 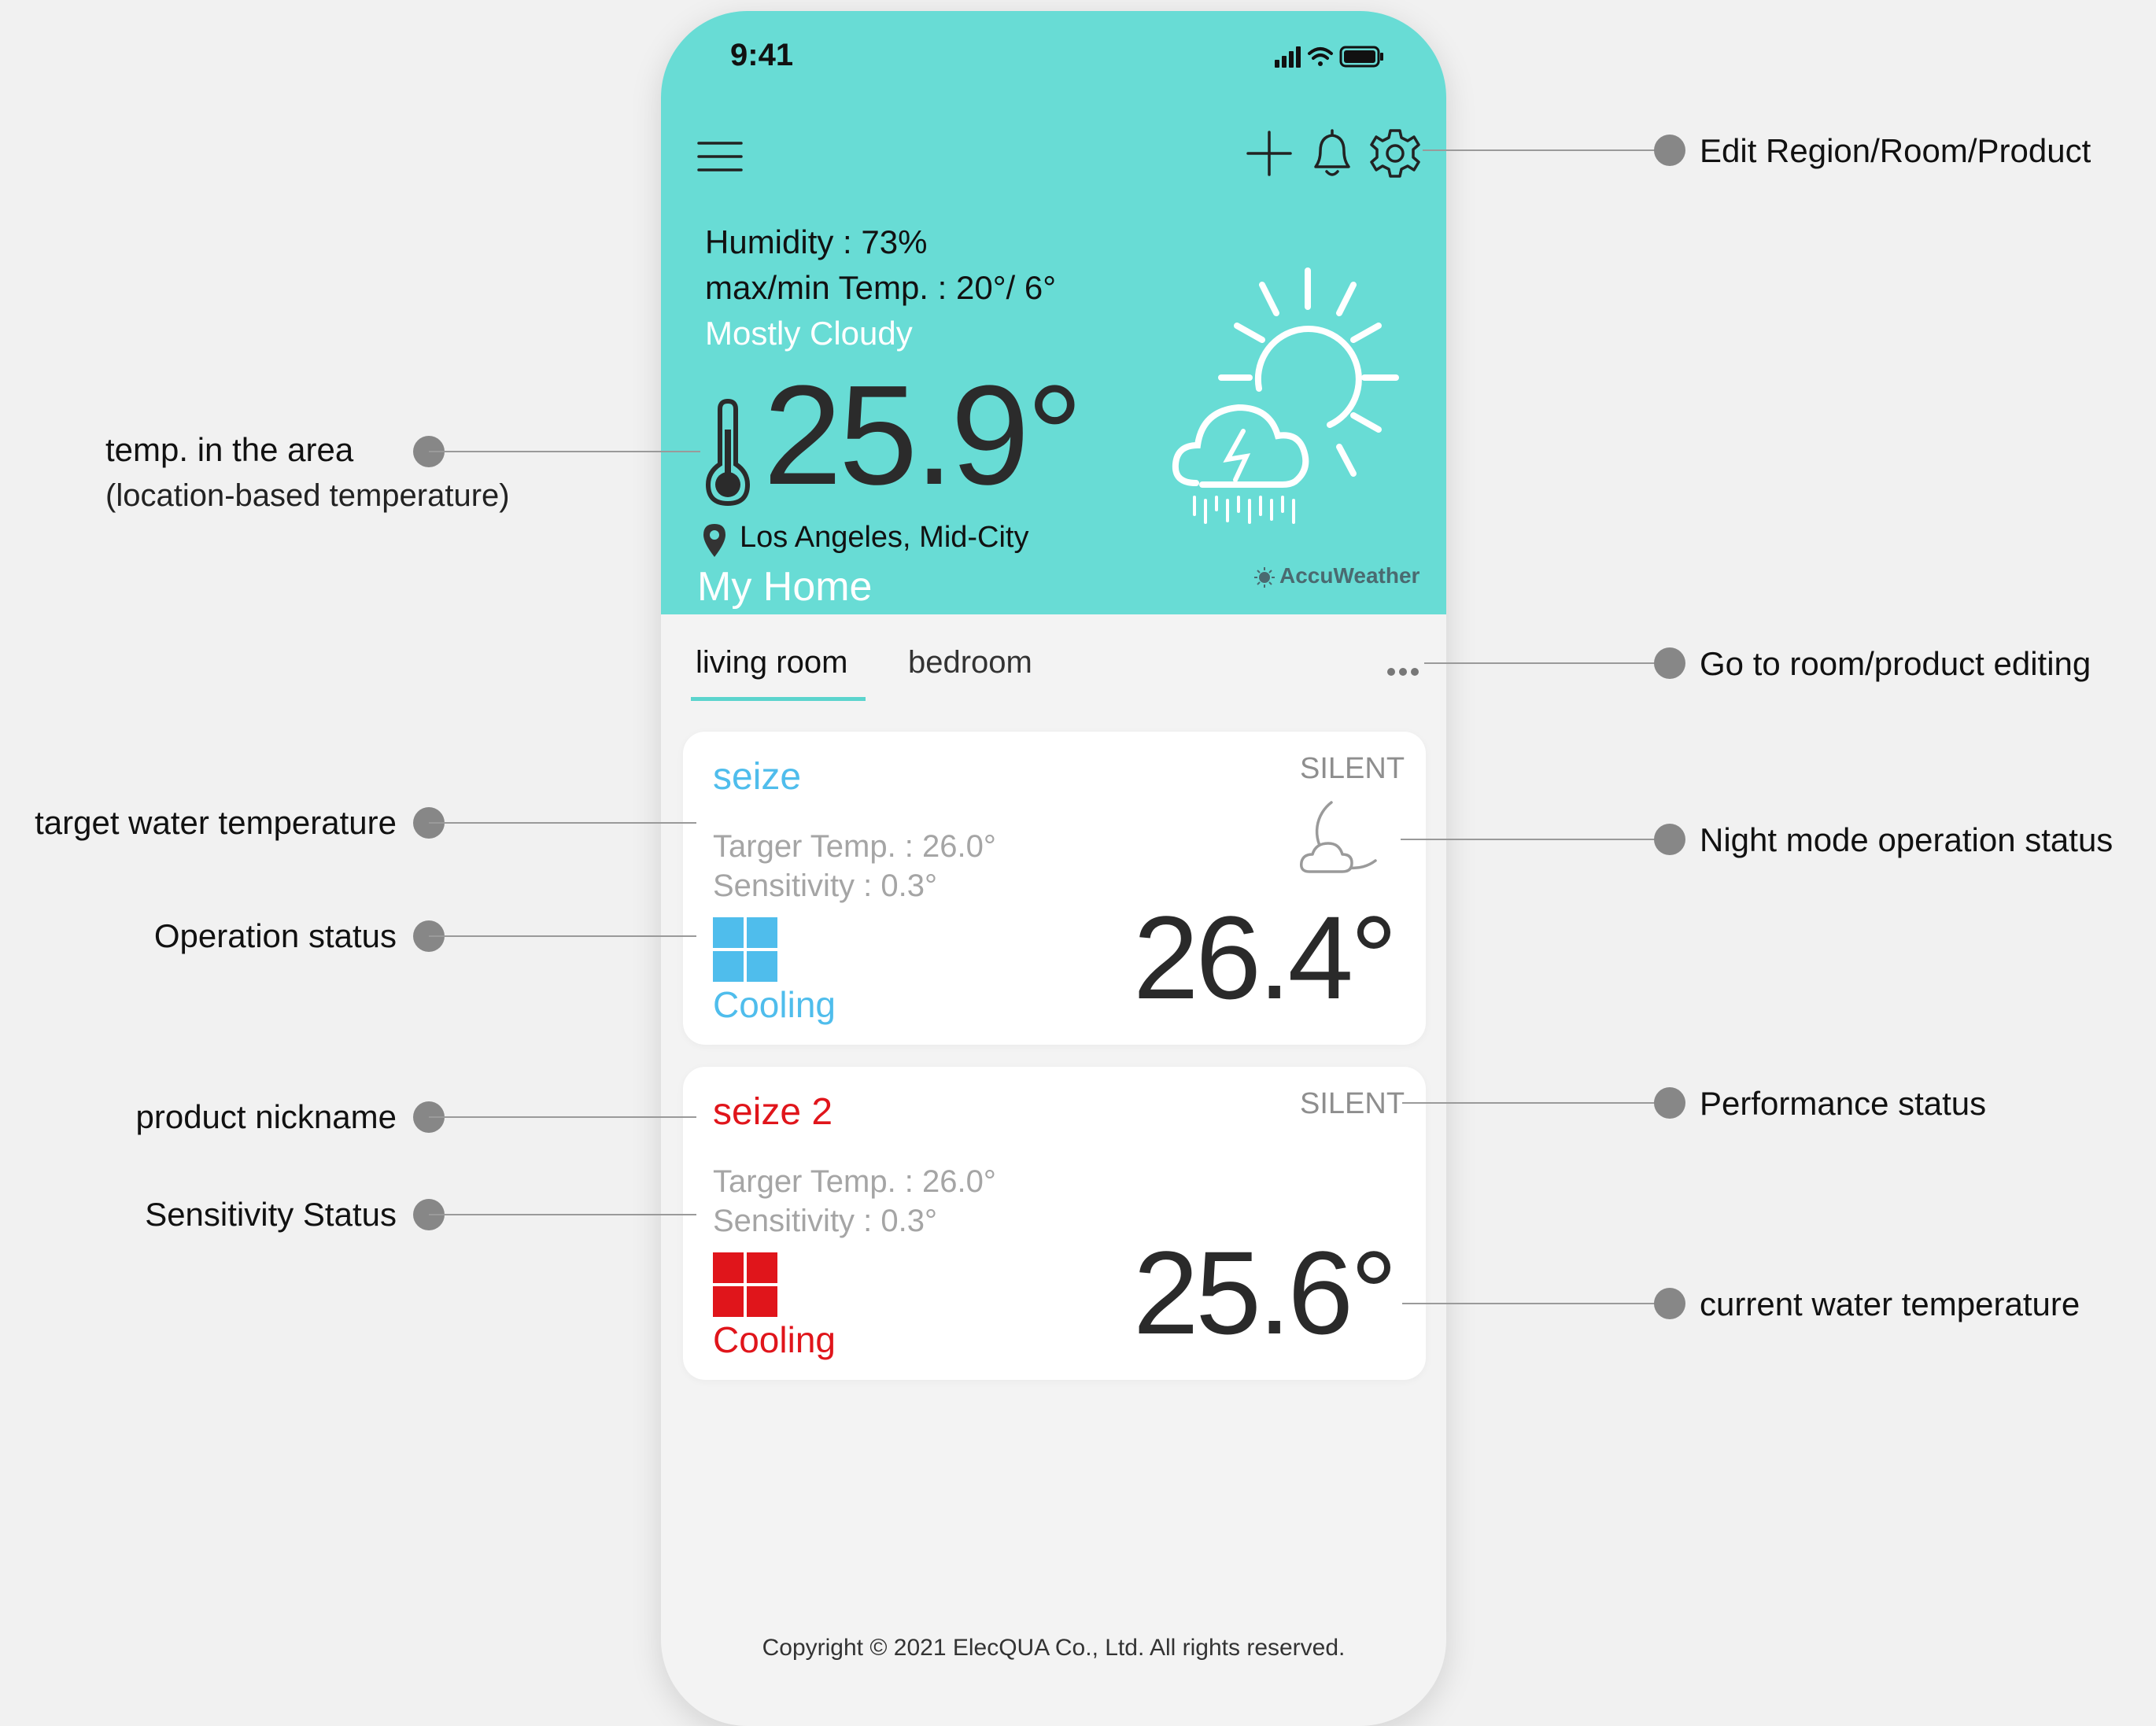 What do you see at coordinates (1890, 1304) in the screenshot?
I see `annotation-current-temp: current water temperature` at bounding box center [1890, 1304].